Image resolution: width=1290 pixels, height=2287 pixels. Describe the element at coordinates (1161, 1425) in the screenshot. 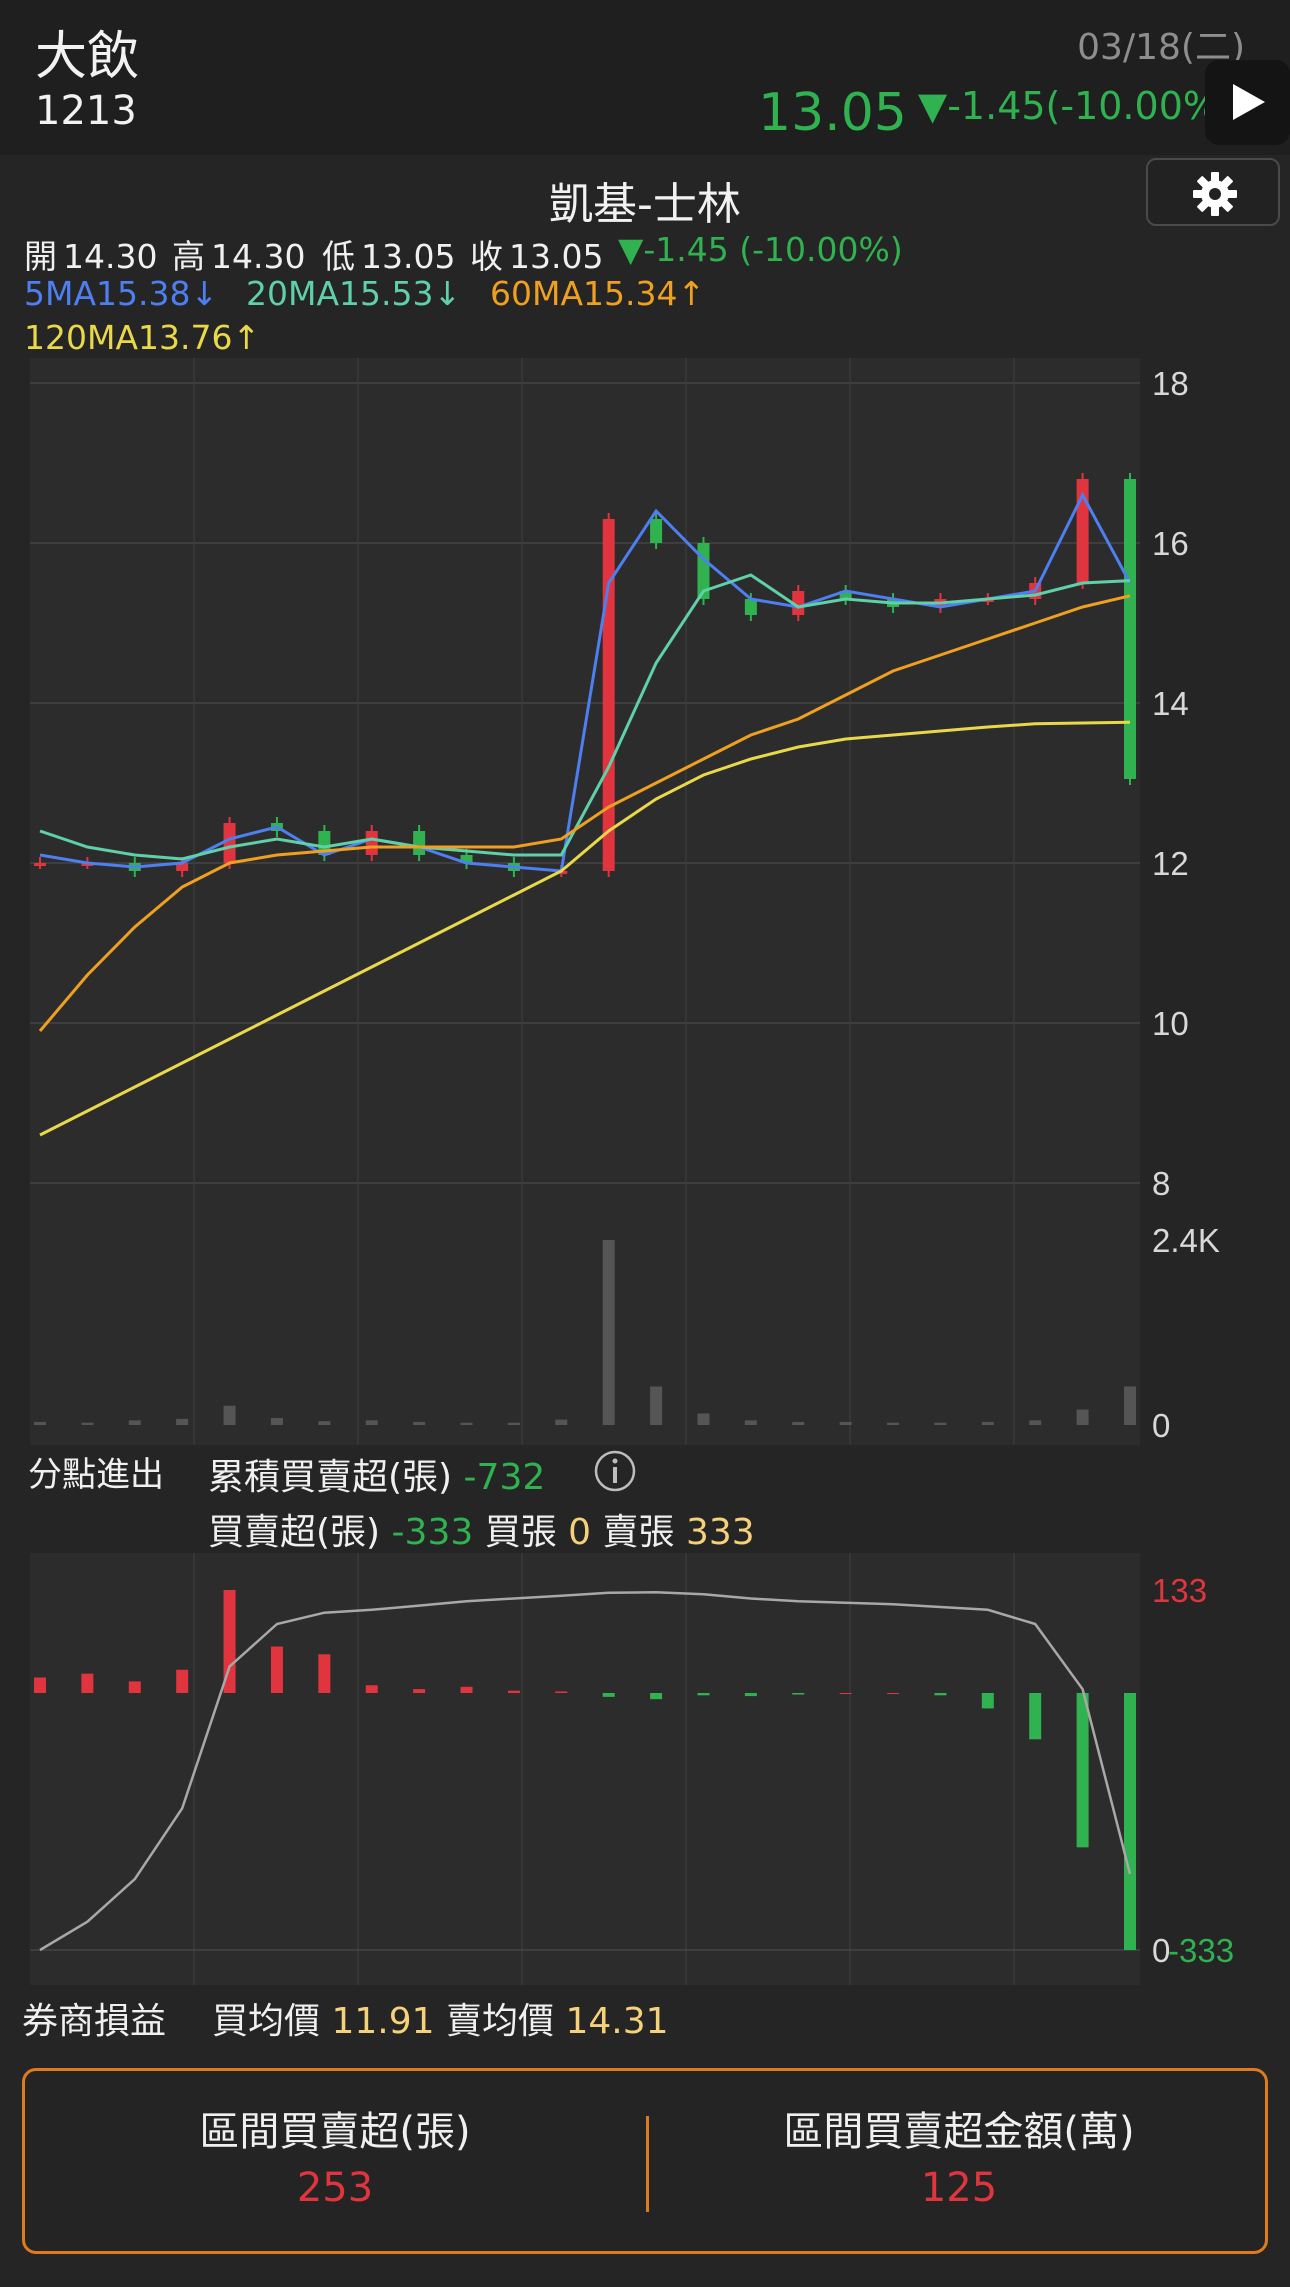

I see `volume-tick-label: 0` at that location.